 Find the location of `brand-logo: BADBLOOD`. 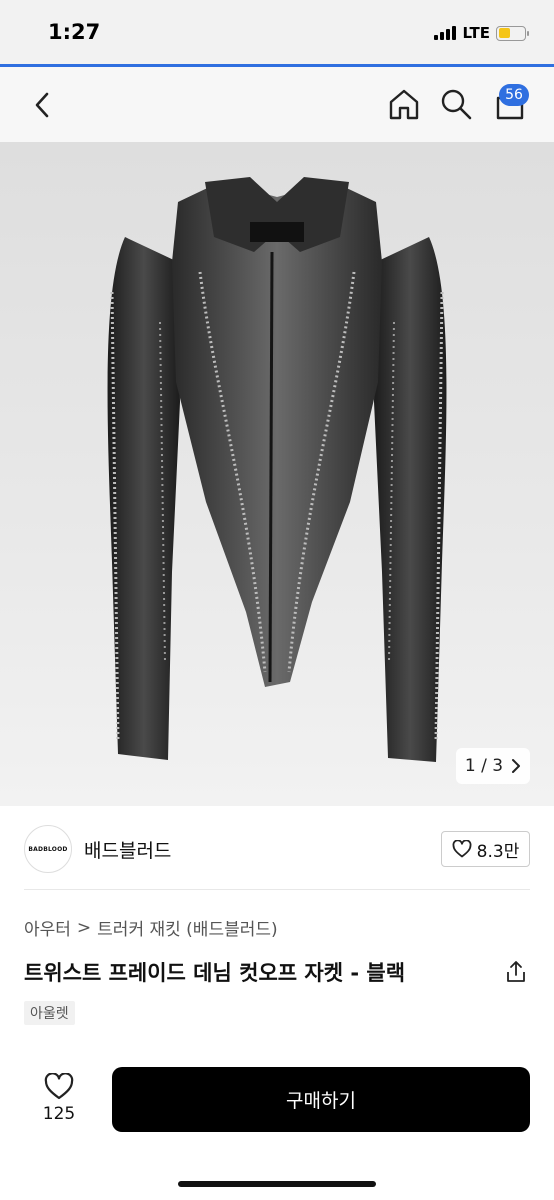

brand-logo: BADBLOOD is located at coordinates (48, 849).